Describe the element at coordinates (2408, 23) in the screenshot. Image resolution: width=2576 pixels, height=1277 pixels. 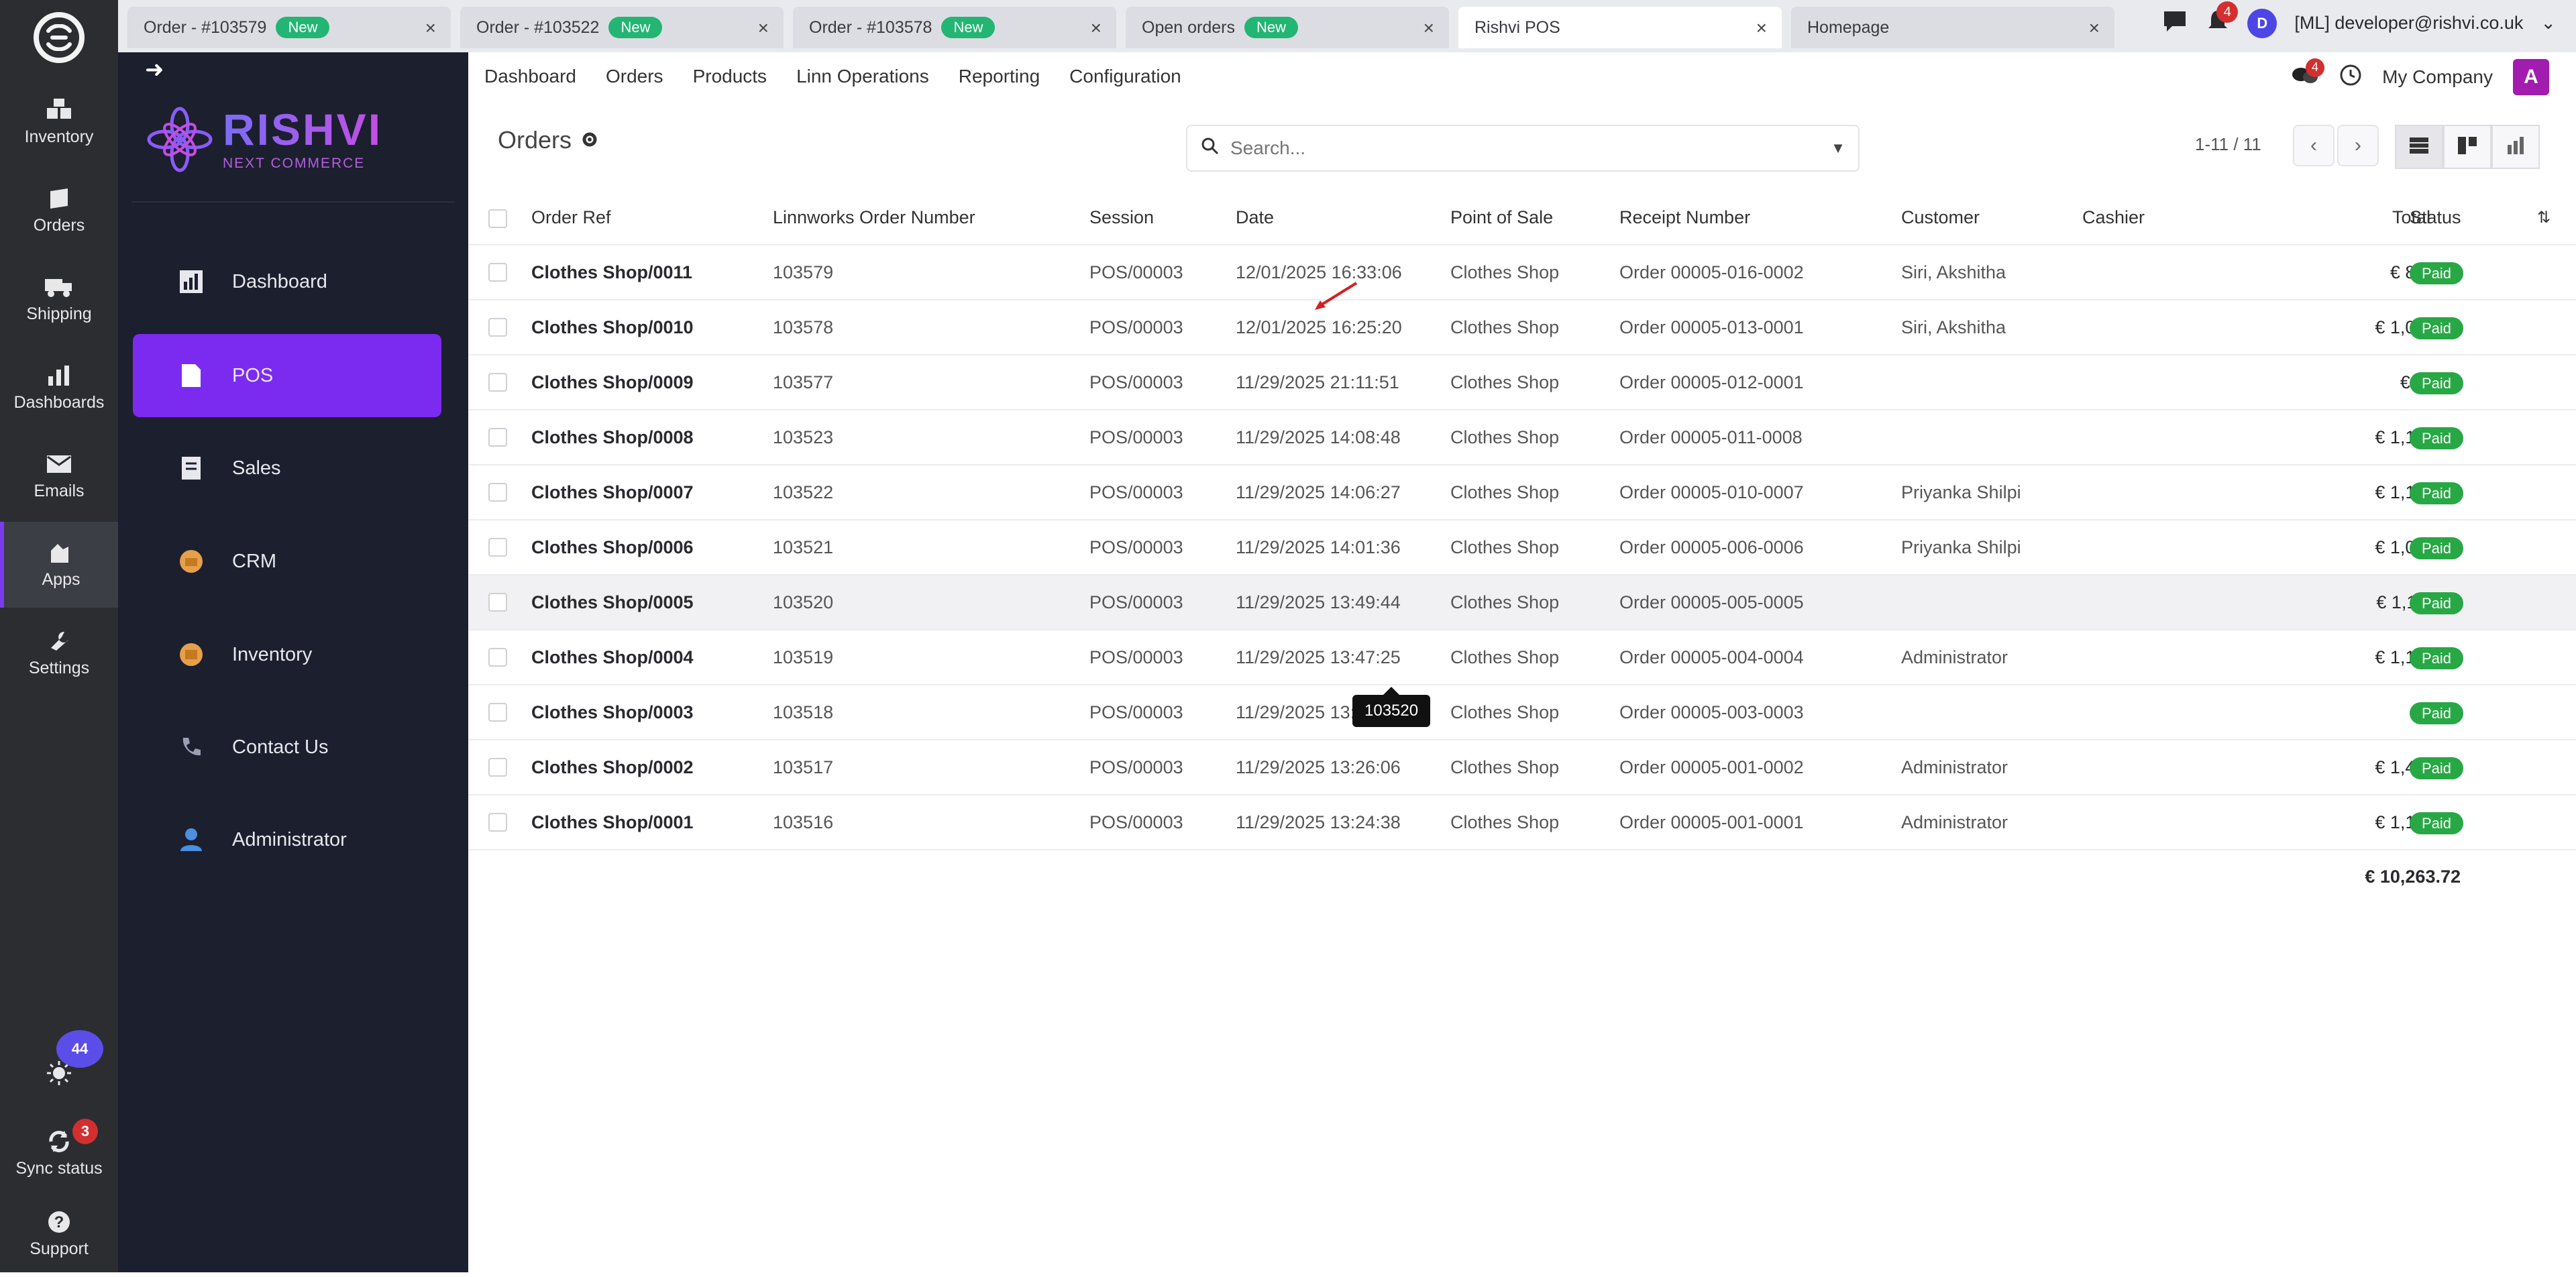
I see `user-email: [ML] developer@rishvi.co.uk` at that location.